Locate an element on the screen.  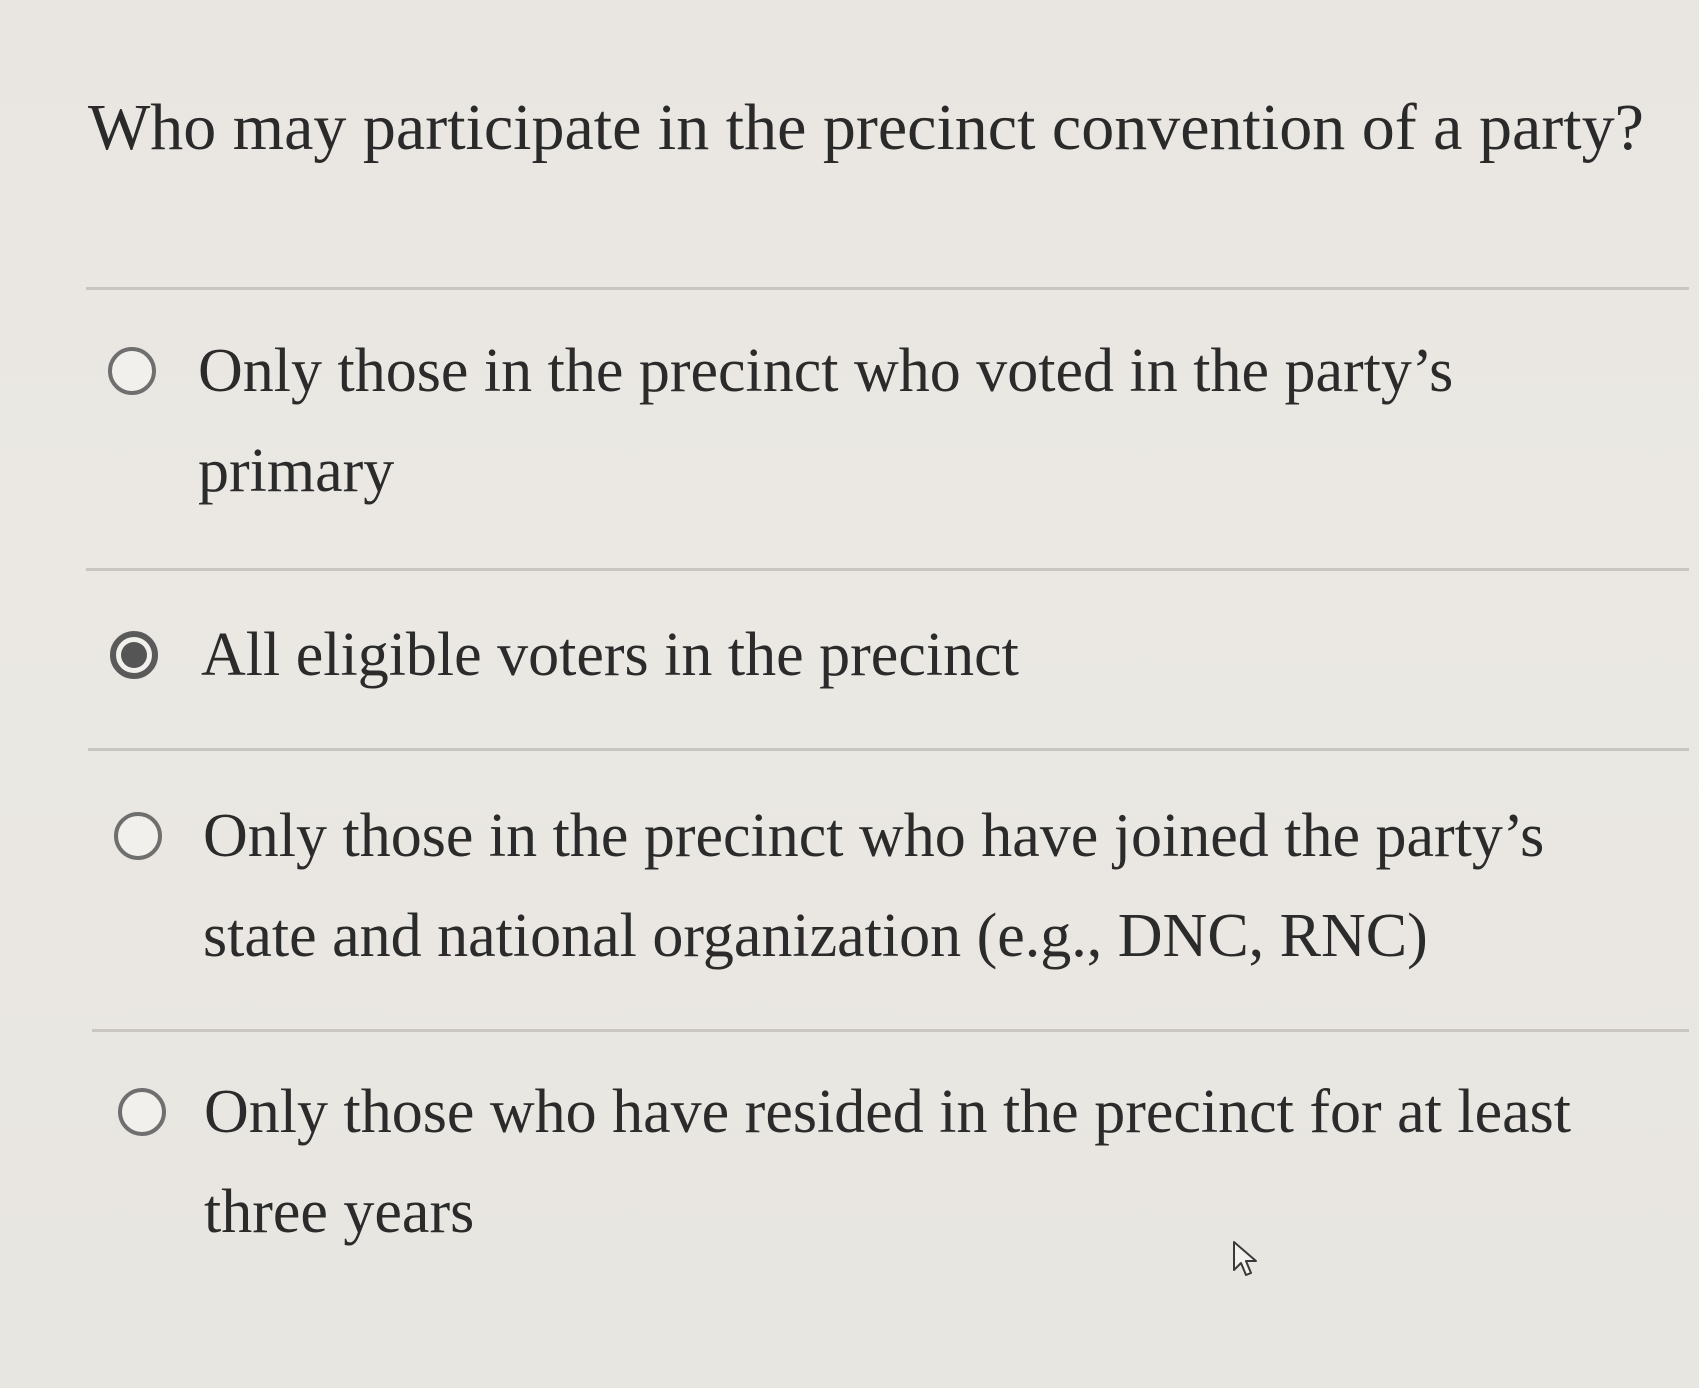
mouse-pointer-icon is located at coordinates (1245, 1258).